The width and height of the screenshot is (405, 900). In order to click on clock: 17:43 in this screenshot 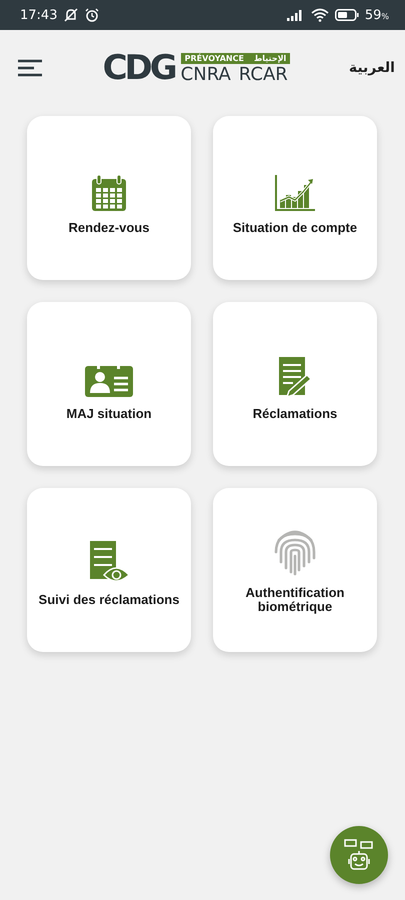, I will do `click(39, 15)`.